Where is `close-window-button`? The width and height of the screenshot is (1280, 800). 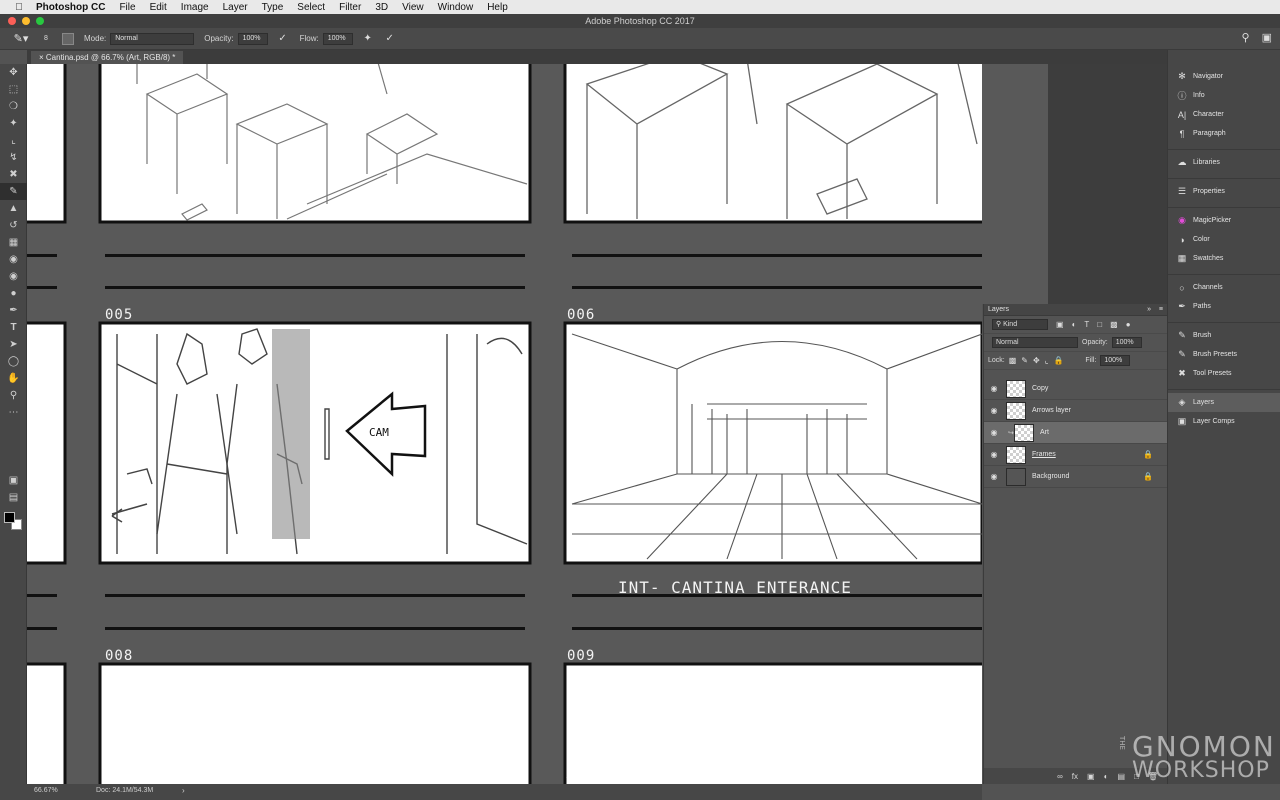
close-window-button is located at coordinates (12, 21).